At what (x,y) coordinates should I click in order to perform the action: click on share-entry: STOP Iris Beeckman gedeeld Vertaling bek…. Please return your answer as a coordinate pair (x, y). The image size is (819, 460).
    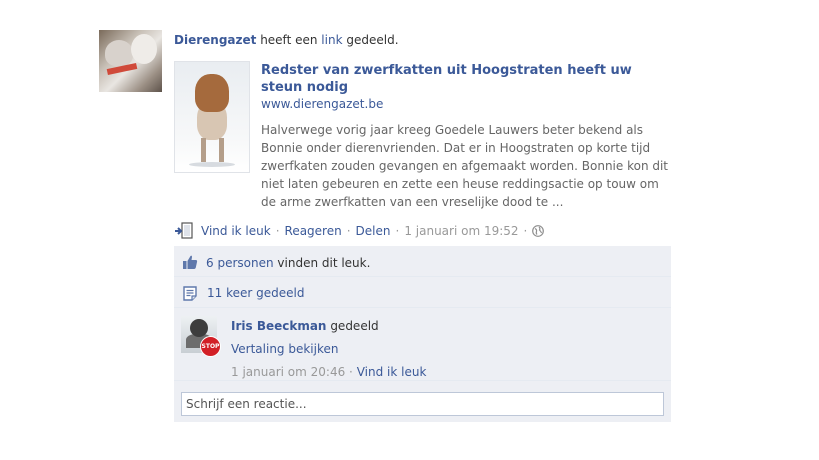
    Looking at the image, I should click on (422, 344).